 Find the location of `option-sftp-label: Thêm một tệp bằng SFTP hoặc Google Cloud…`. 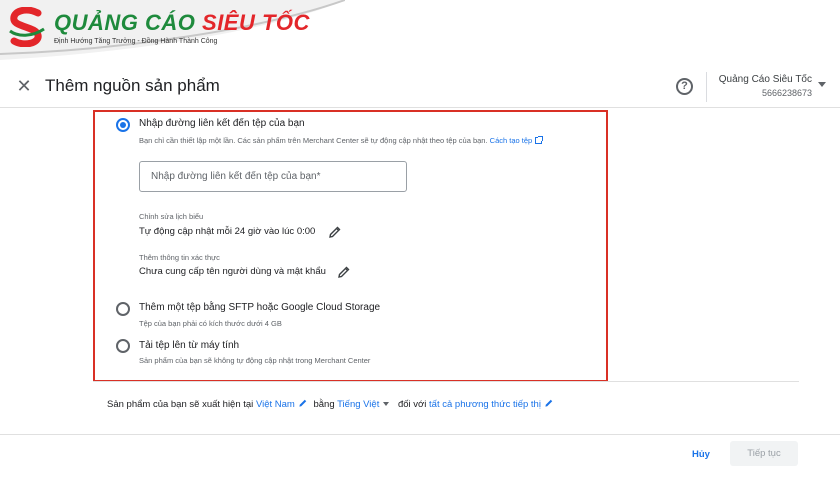

option-sftp-label: Thêm một tệp bằng SFTP hoặc Google Cloud… is located at coordinates (259, 307).